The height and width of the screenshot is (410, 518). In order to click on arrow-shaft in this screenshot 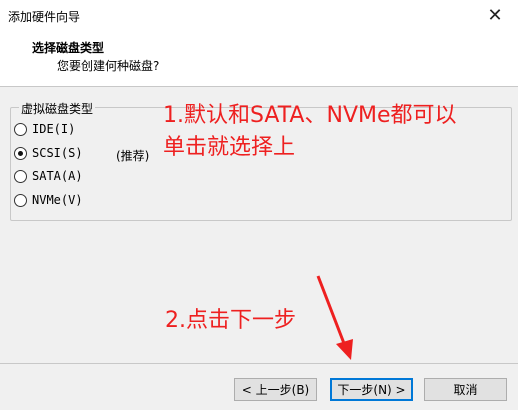, I will do `click(331, 311)`.